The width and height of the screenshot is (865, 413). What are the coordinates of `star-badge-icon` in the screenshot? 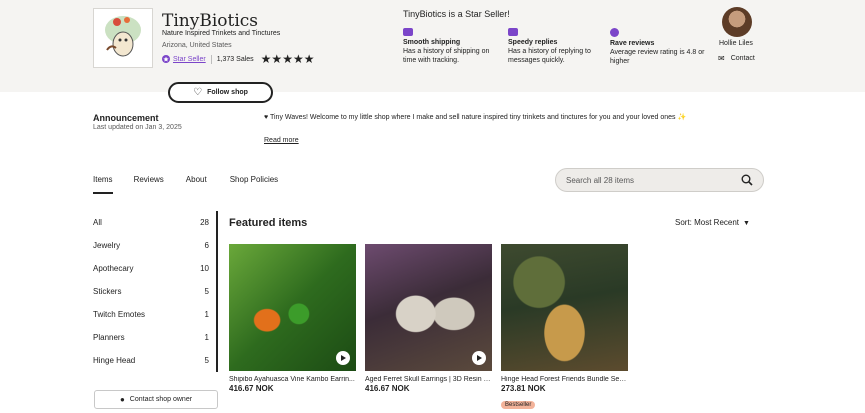 It's located at (614, 32).